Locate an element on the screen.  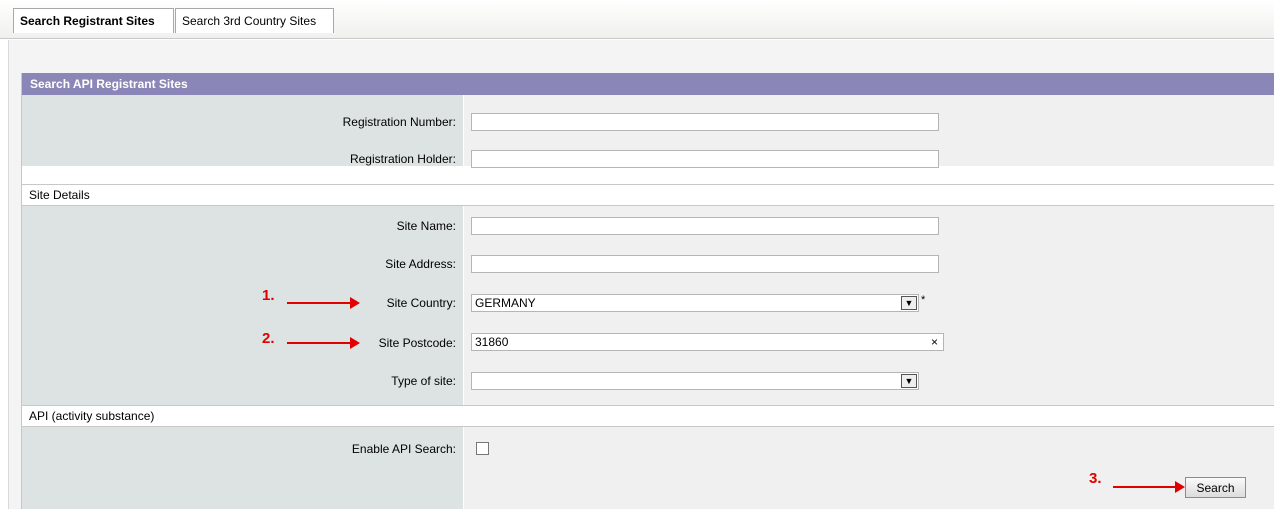
site-address-label: Site Address: is located at coordinates (420, 264).